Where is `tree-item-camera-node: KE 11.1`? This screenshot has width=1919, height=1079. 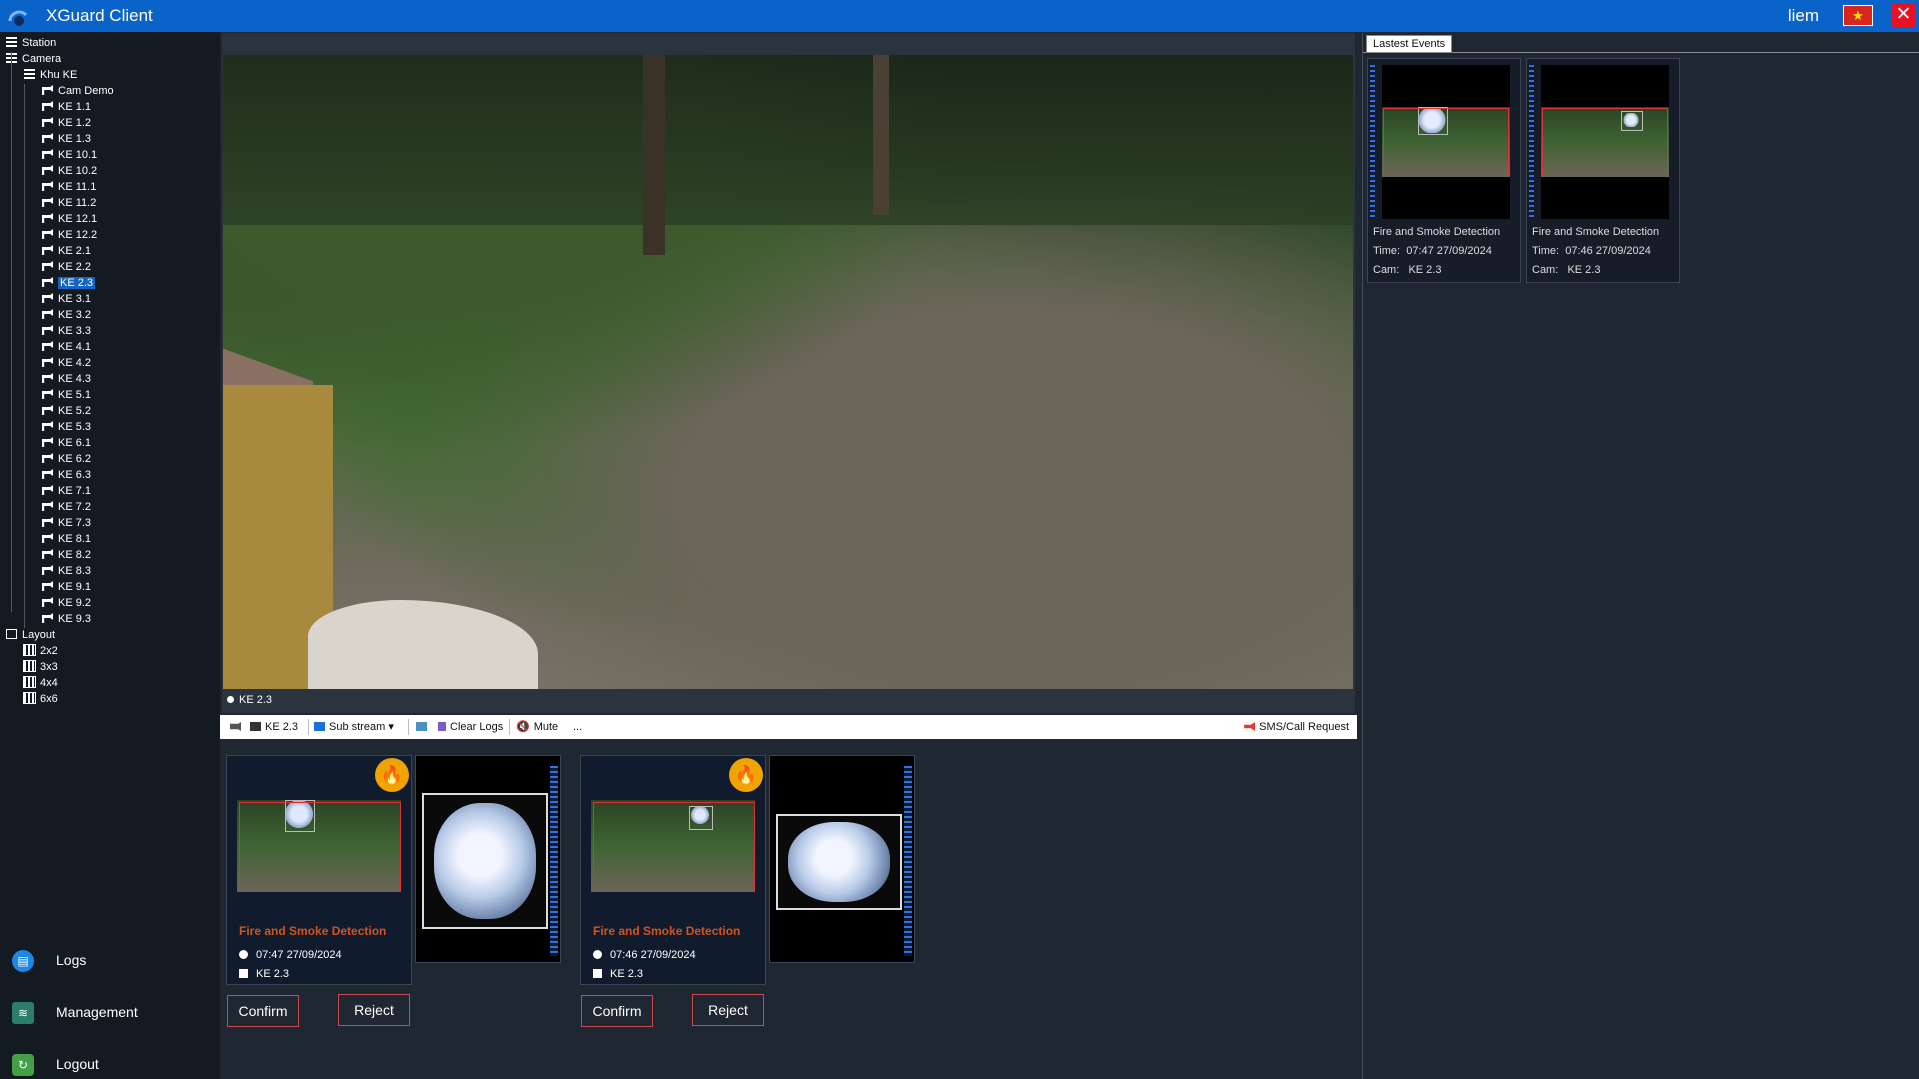 tree-item-camera-node: KE 11.1 is located at coordinates (69, 187).